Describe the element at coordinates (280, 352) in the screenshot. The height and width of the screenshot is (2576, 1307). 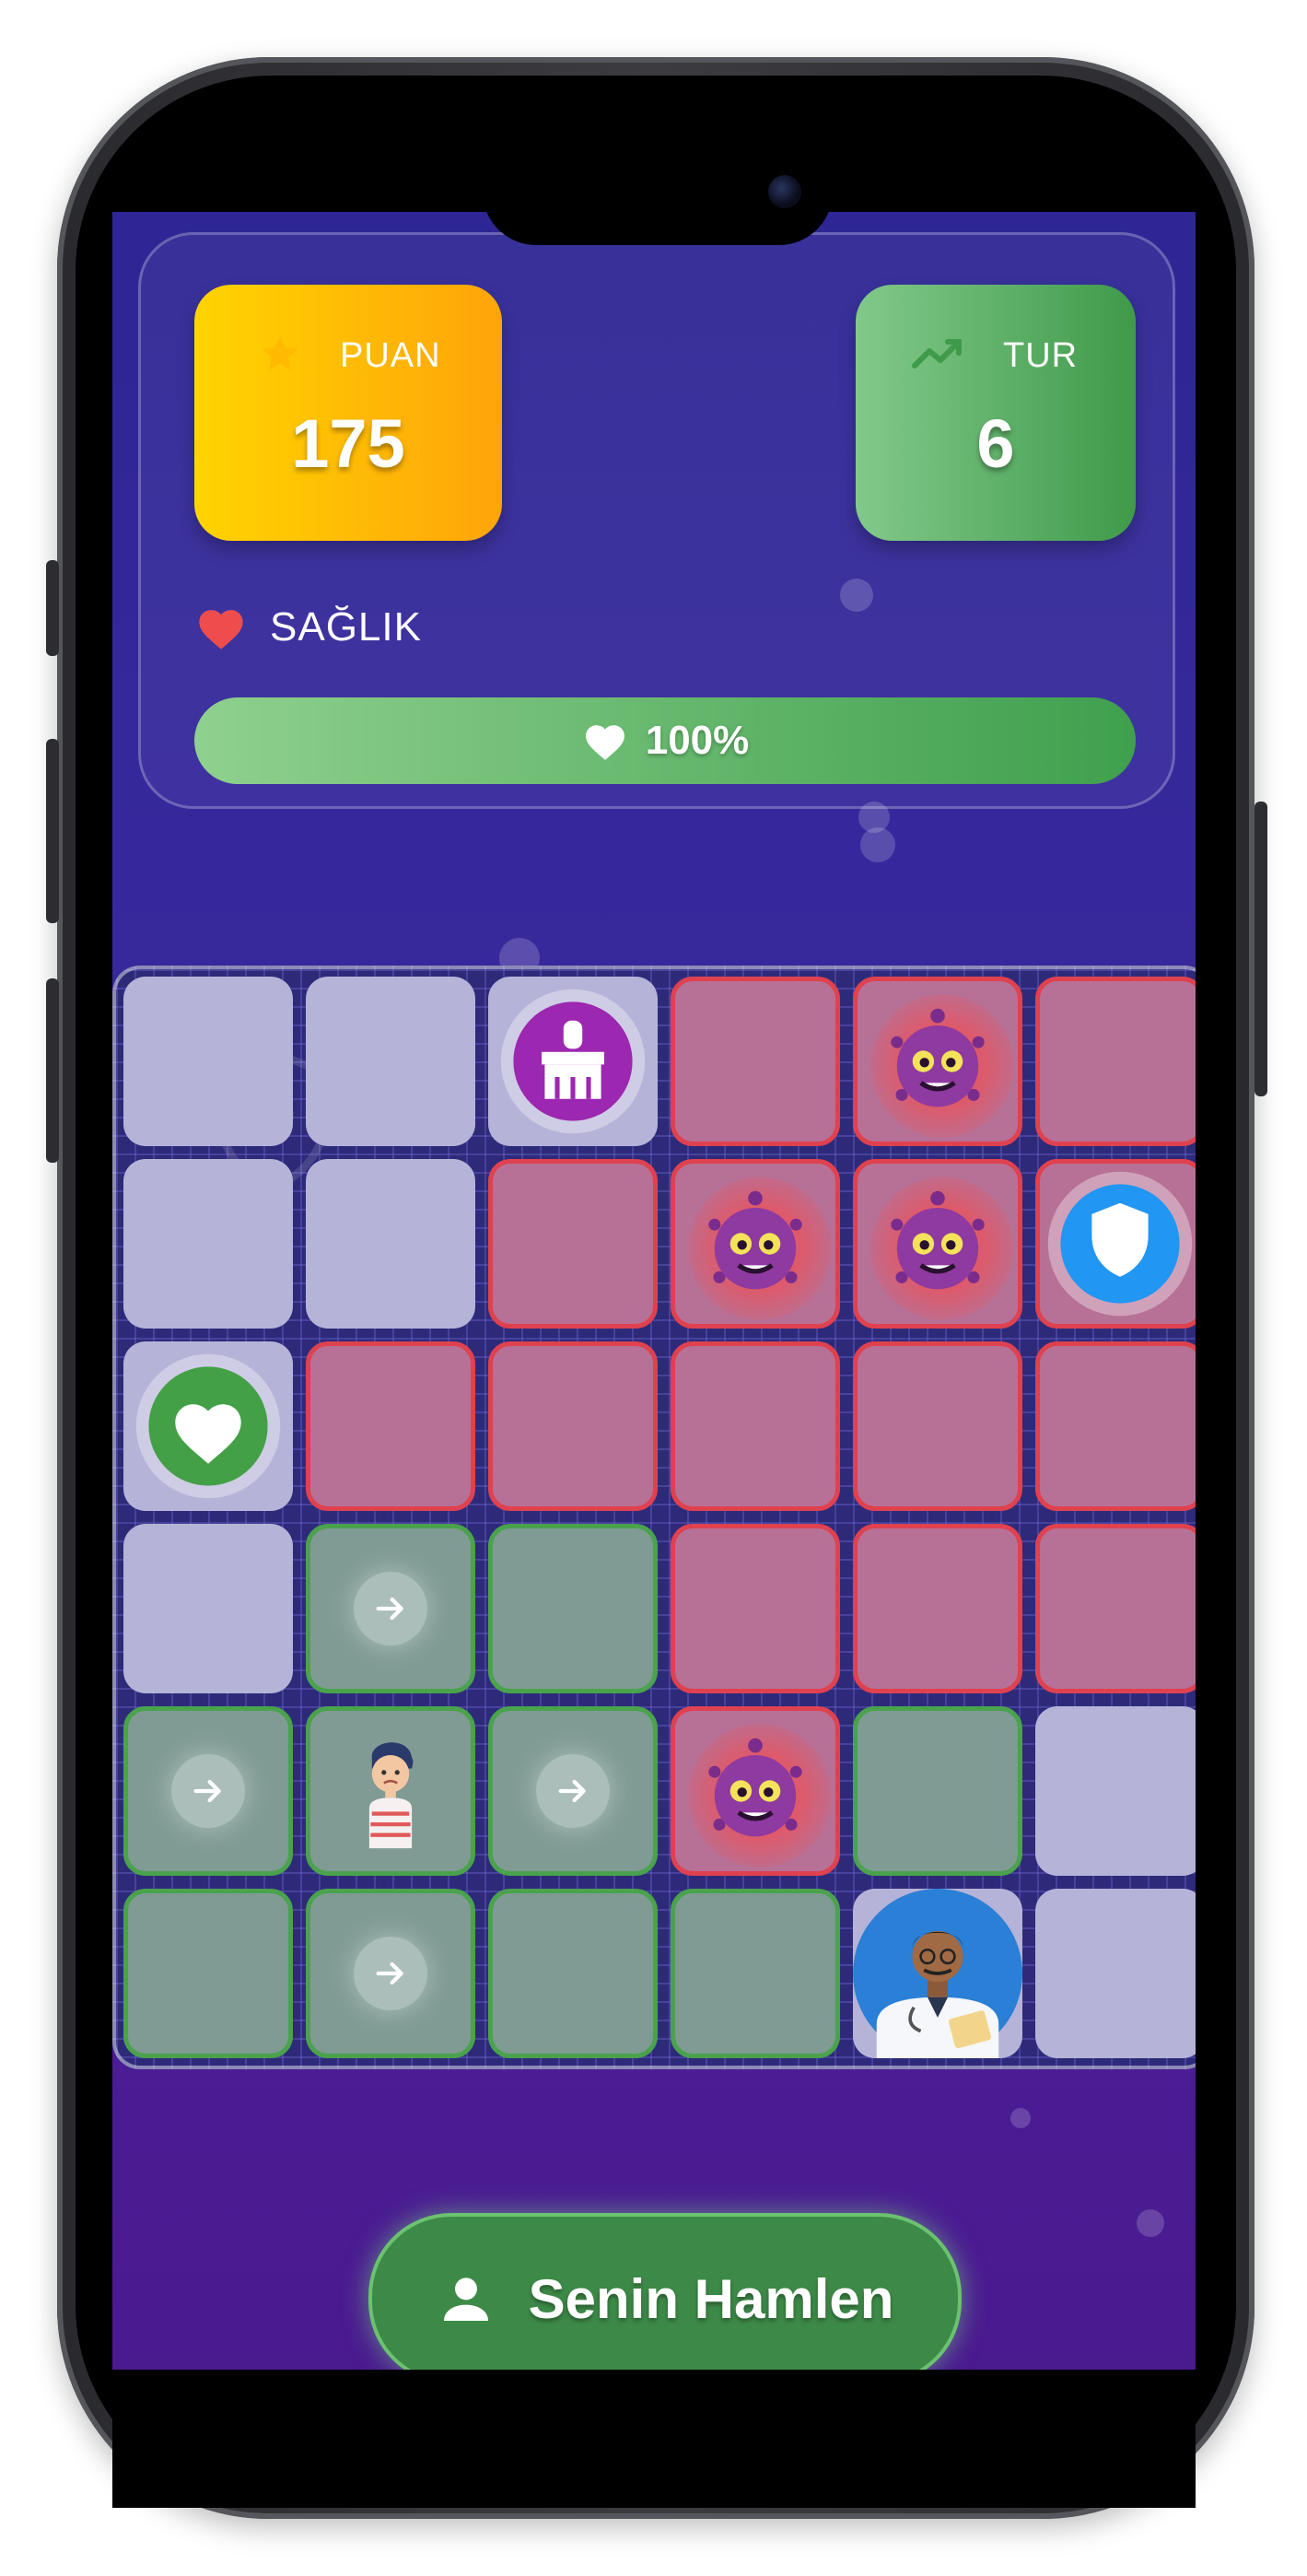
I see `star-icon` at that location.